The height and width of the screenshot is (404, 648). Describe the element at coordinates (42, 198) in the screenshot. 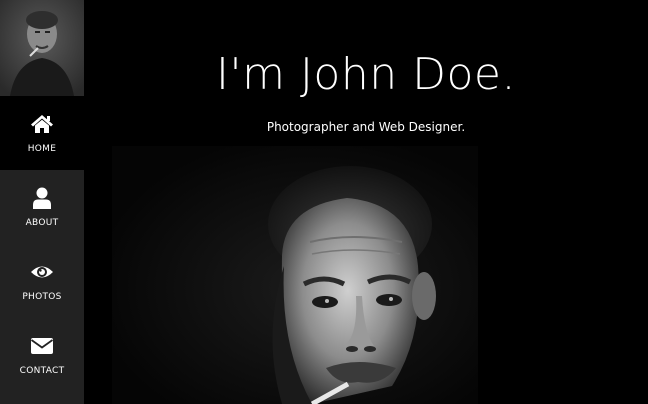

I see `user-icon` at that location.